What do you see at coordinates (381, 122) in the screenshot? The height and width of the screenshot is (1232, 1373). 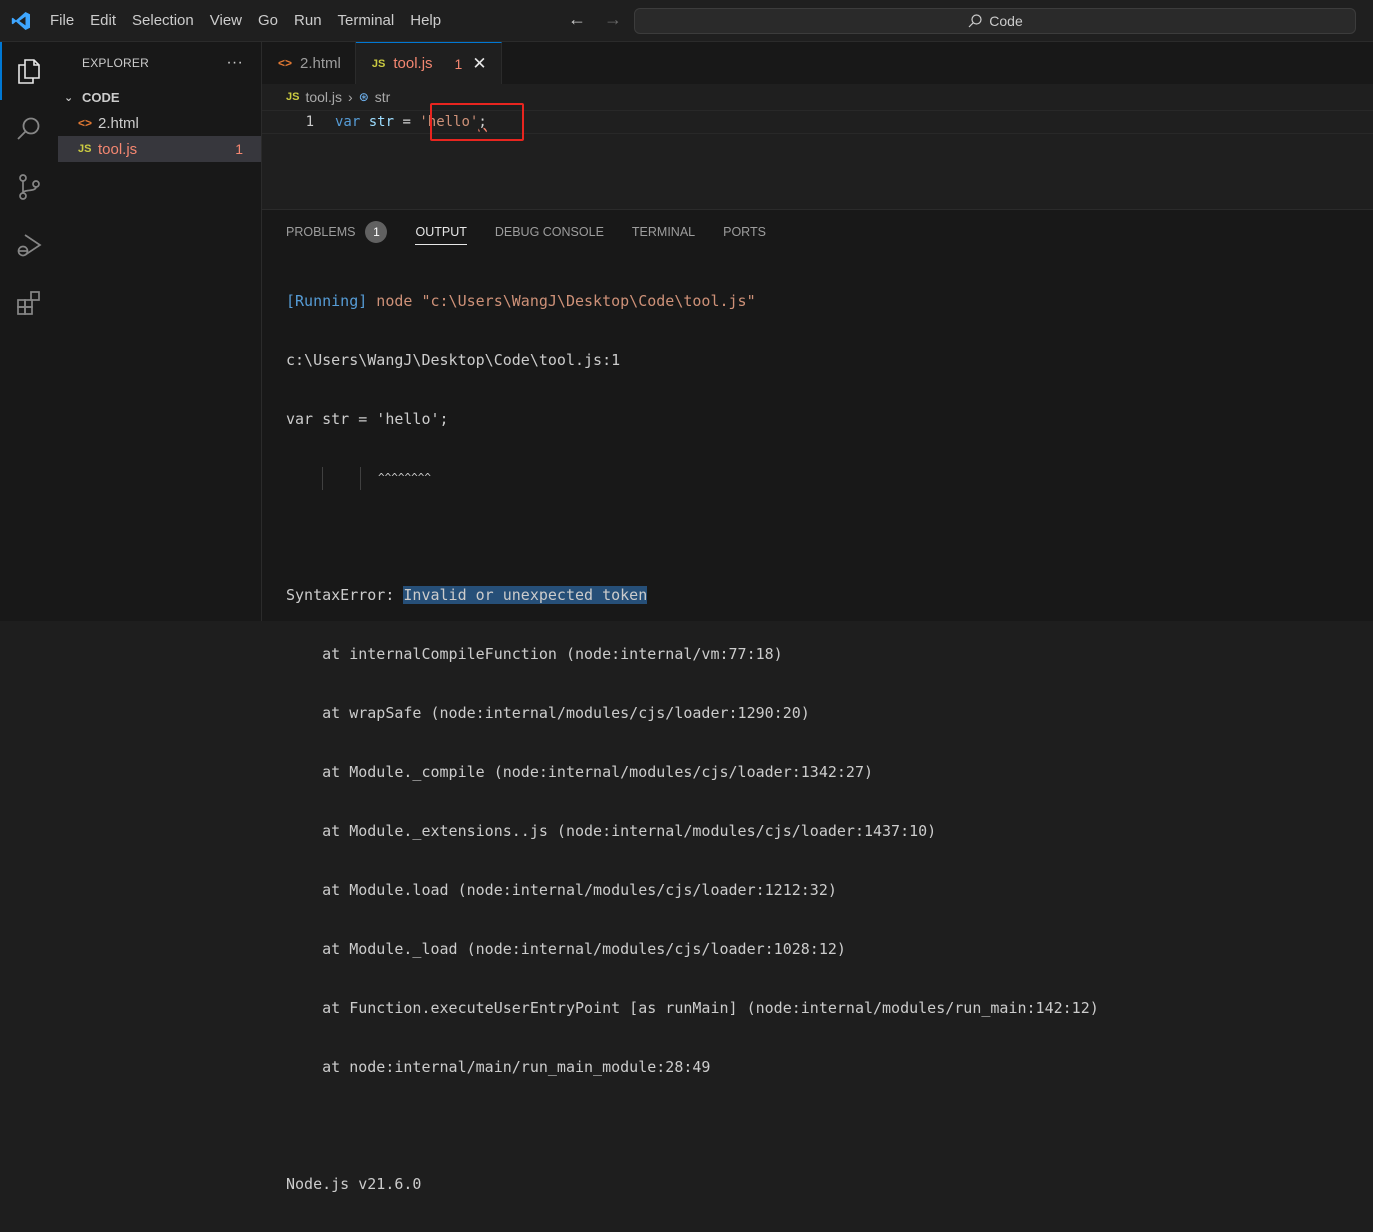 I see `identifier-token: str` at bounding box center [381, 122].